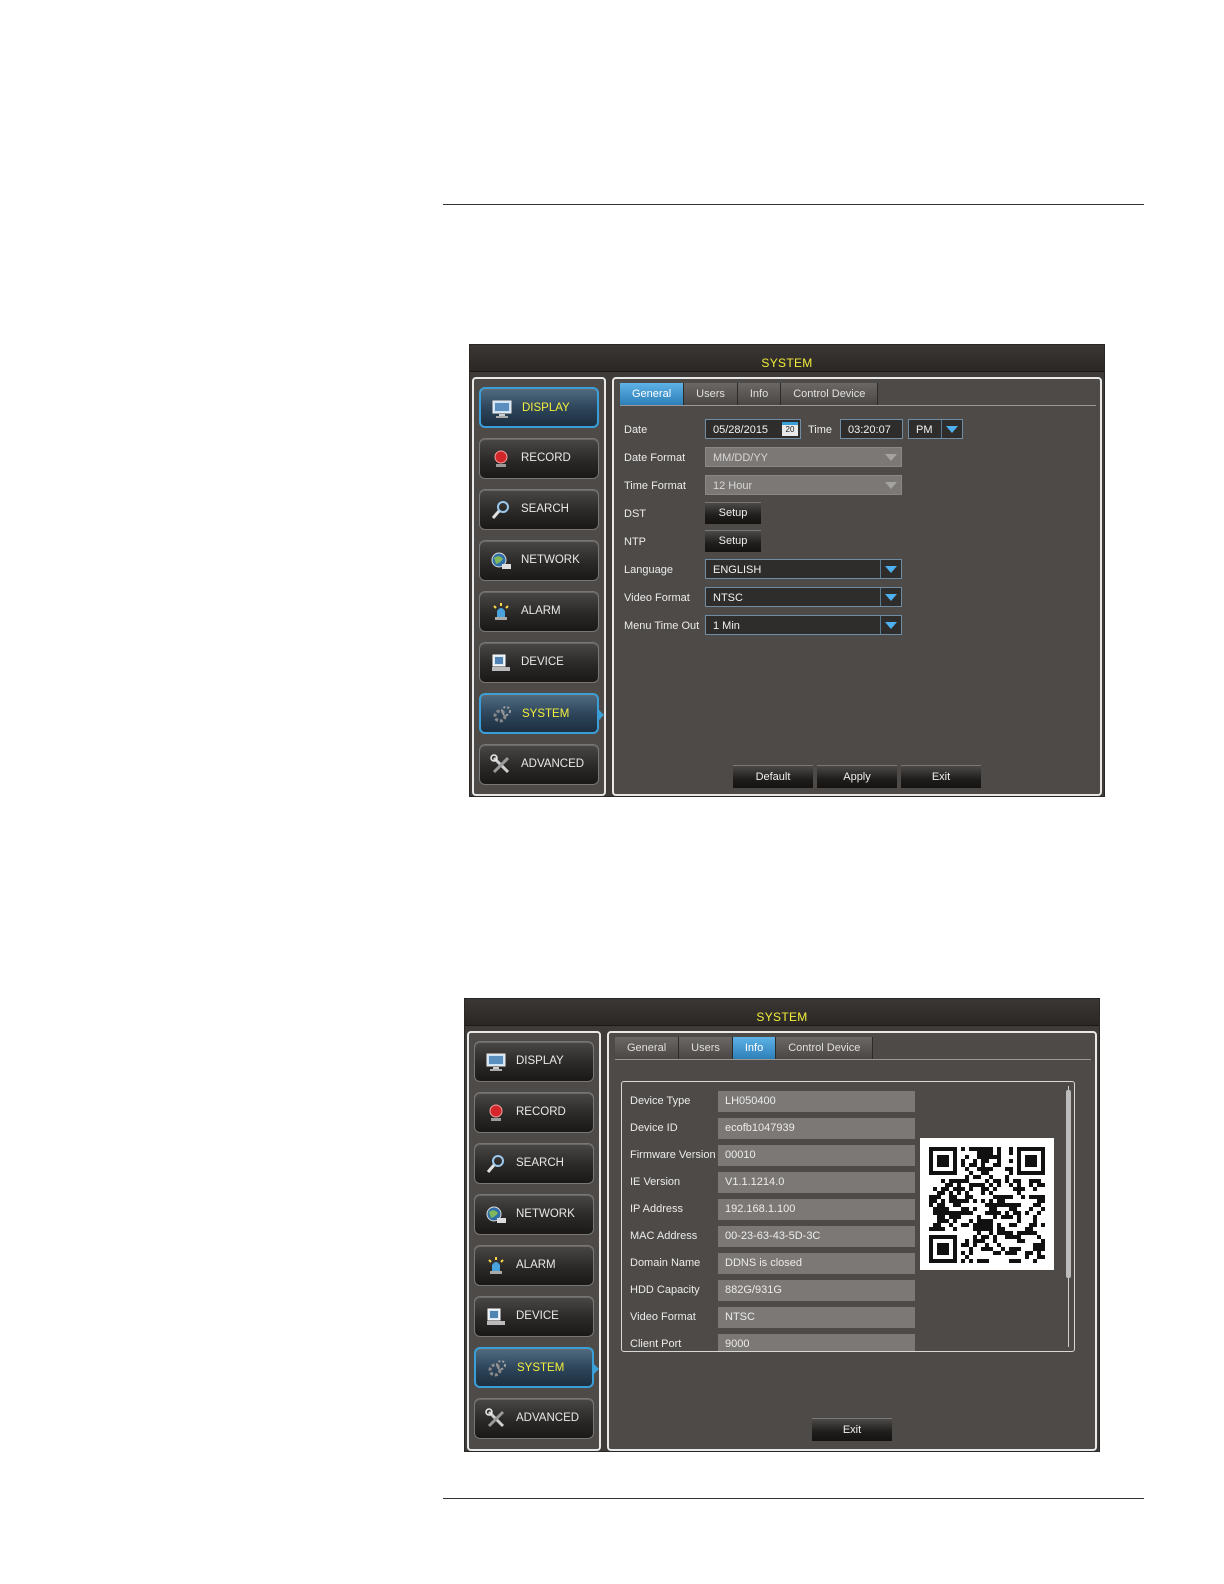 The height and width of the screenshot is (1584, 1224). I want to click on info-value-ie-version: V1.1.1214.0, so click(816, 1182).